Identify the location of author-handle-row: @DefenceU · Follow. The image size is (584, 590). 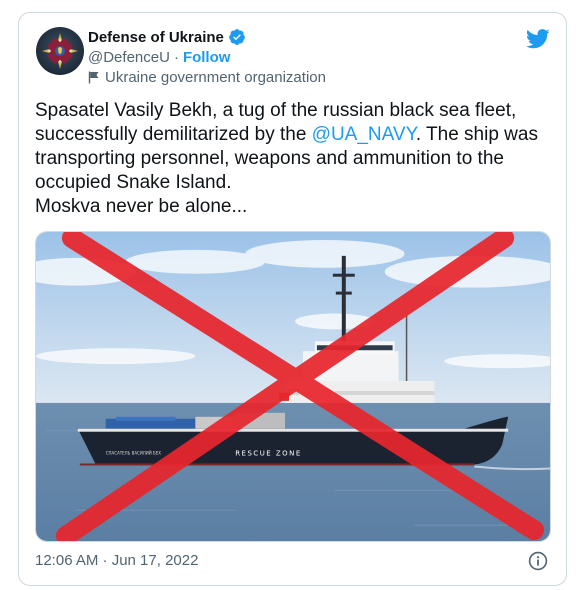
(159, 57).